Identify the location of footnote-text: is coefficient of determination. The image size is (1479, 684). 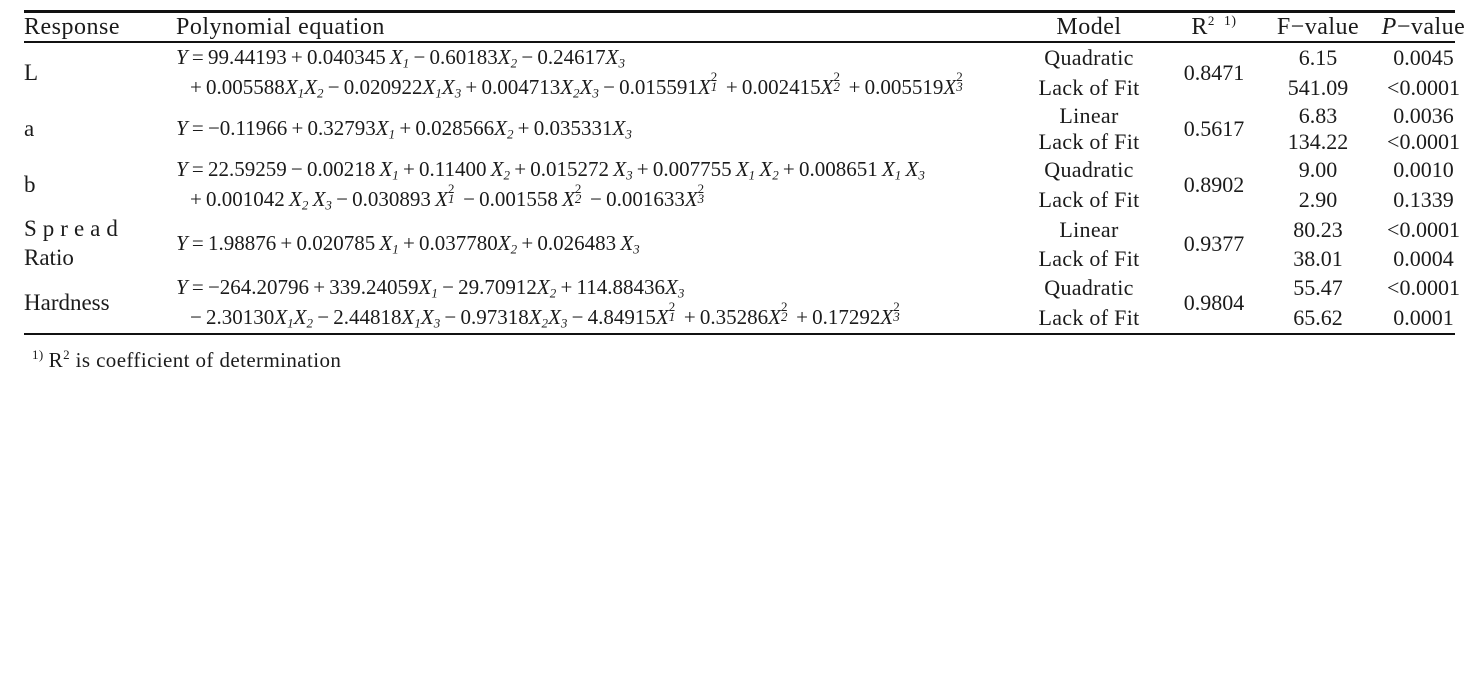
(208, 360).